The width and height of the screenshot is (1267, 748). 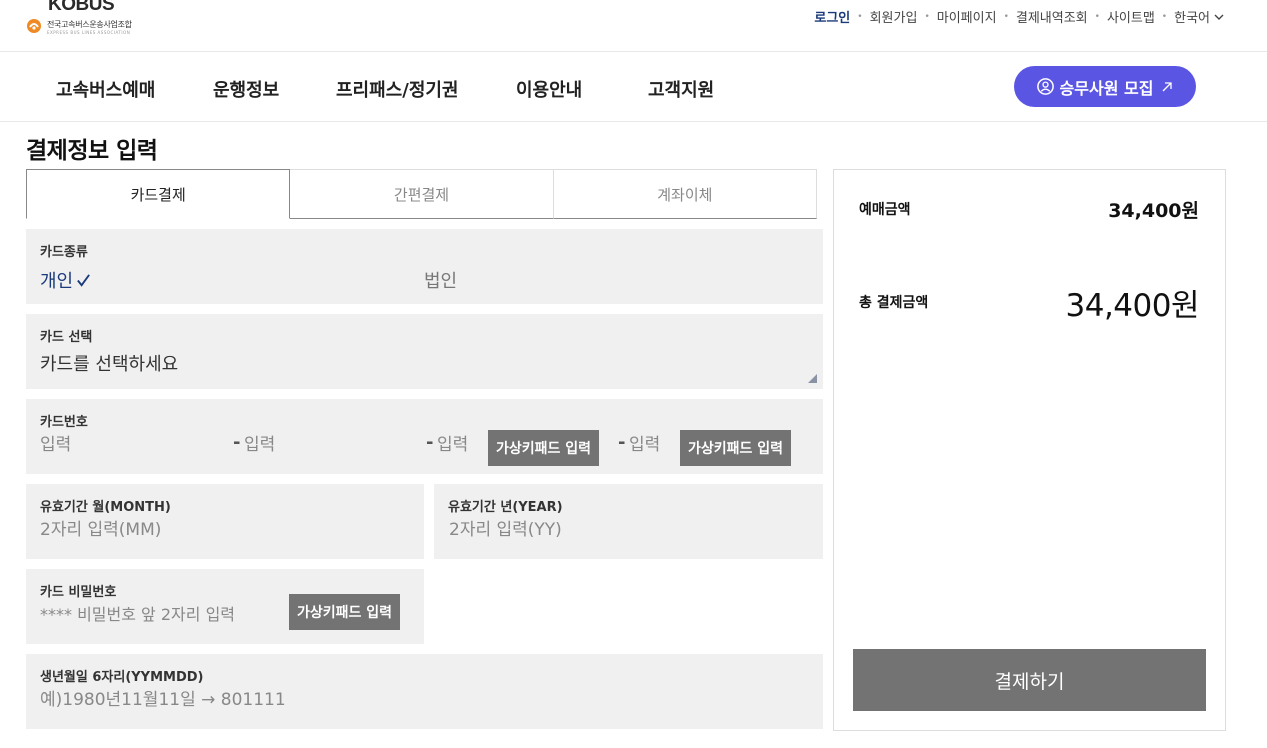 I want to click on logo-bus-icon, so click(x=34, y=26).